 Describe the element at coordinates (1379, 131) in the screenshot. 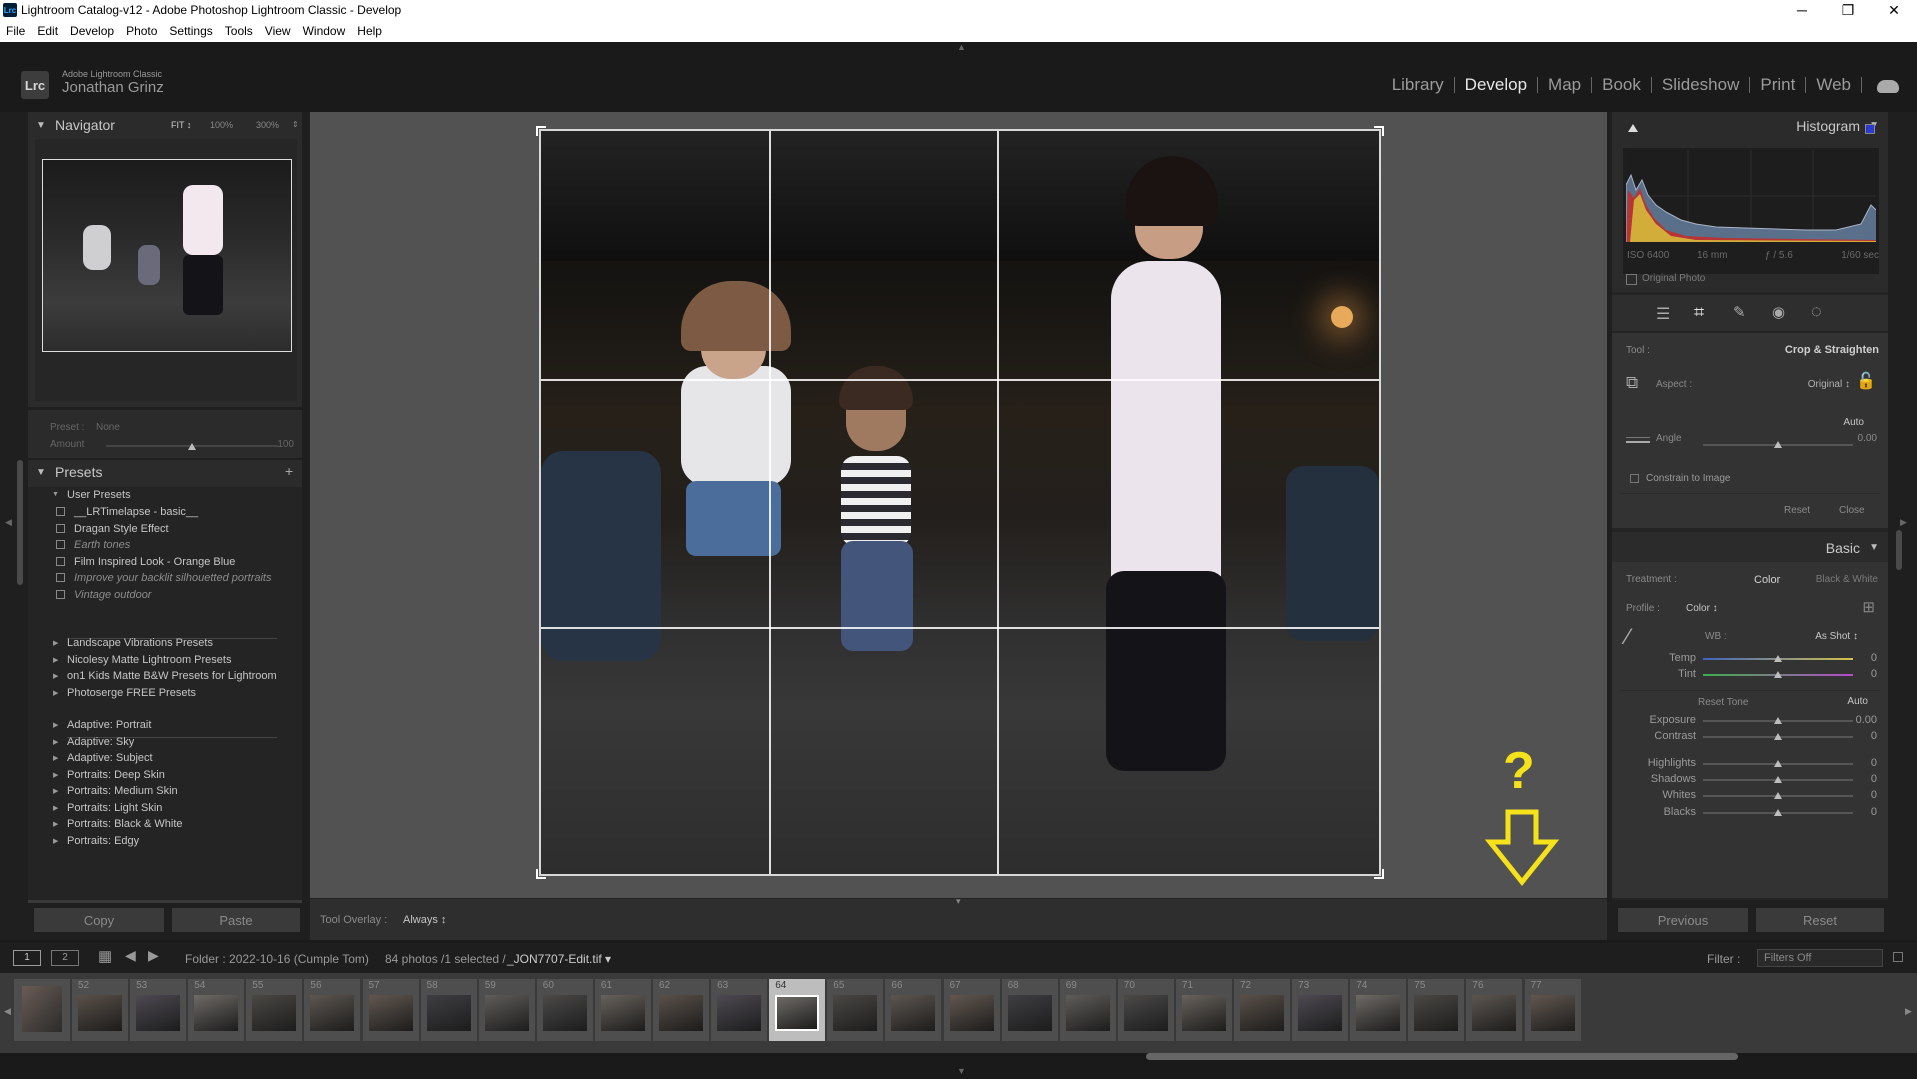

I see `crop-handle-tr` at that location.